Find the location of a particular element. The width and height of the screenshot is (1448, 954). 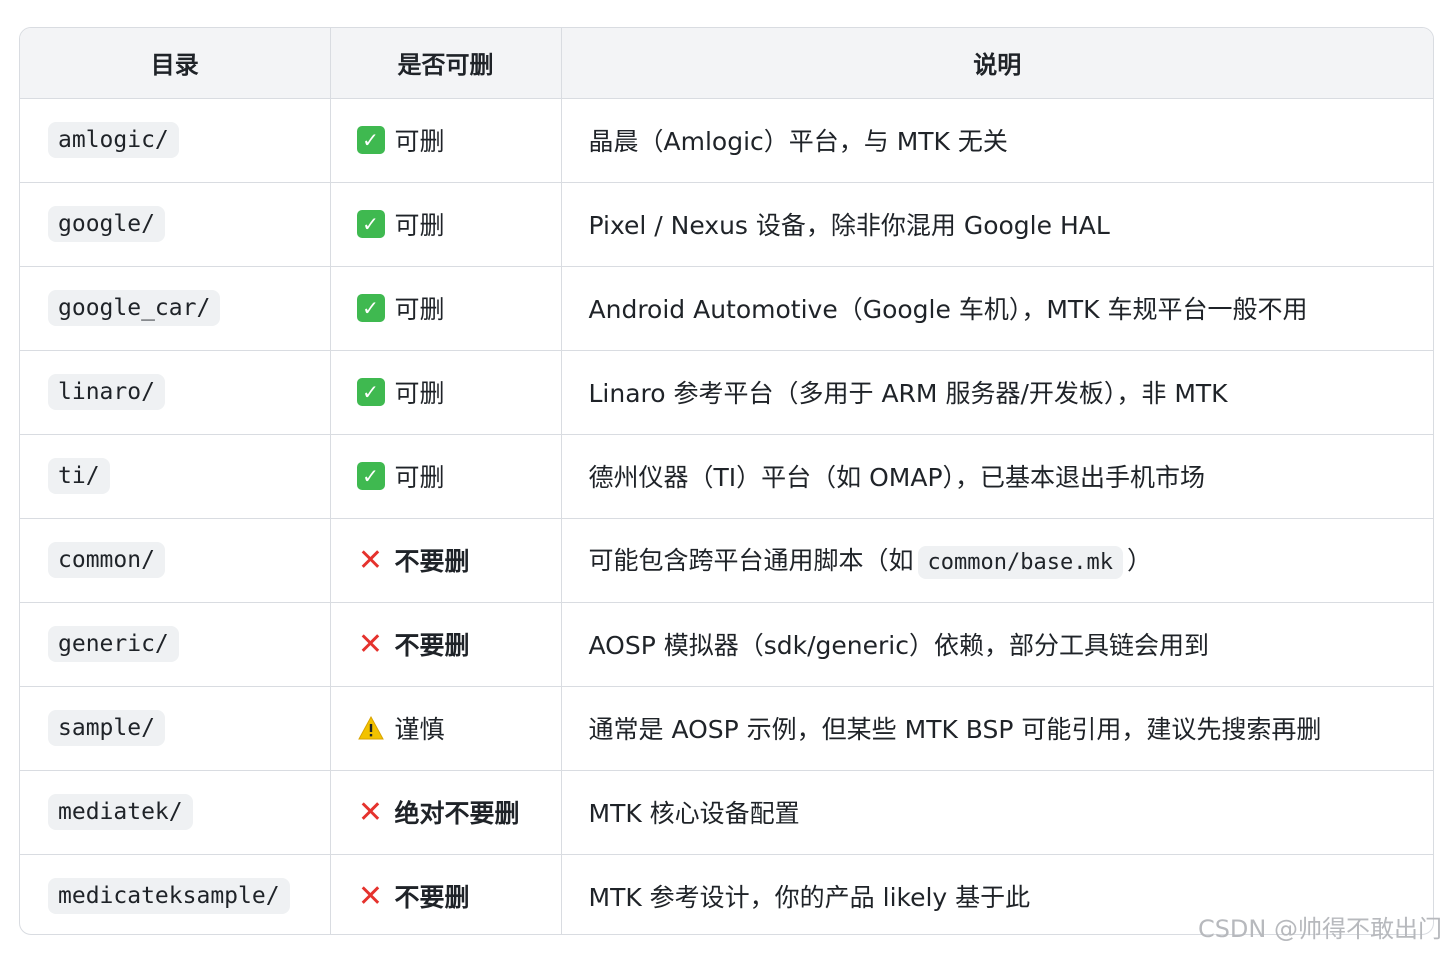

table-row: amlogic/ ✓ 可删 晶晨（Amlogic）平台，与 MTK 无关 is located at coordinates (726, 139).